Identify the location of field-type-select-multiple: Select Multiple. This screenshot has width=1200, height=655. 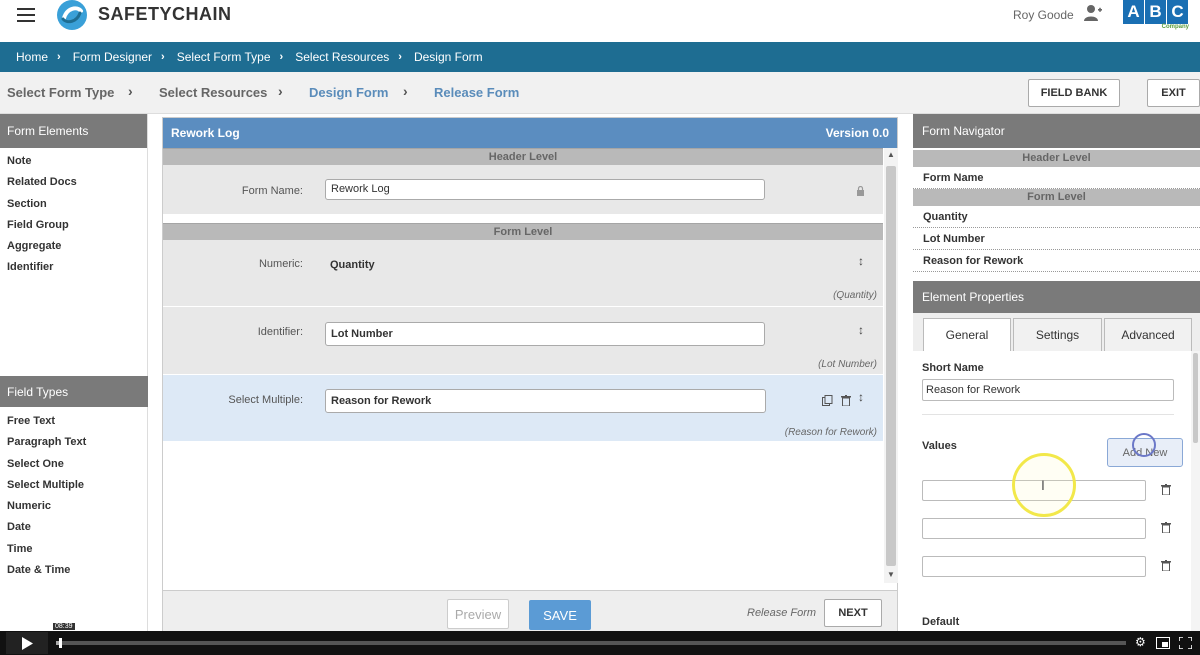
(74, 485).